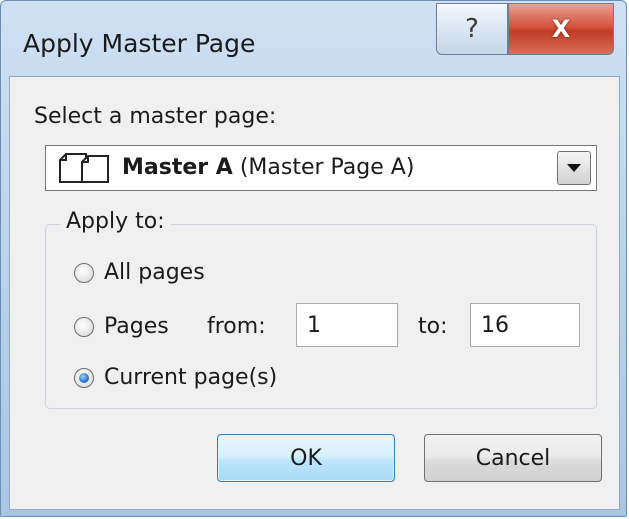 The height and width of the screenshot is (519, 629). I want to click on chevron-down-icon, so click(574, 168).